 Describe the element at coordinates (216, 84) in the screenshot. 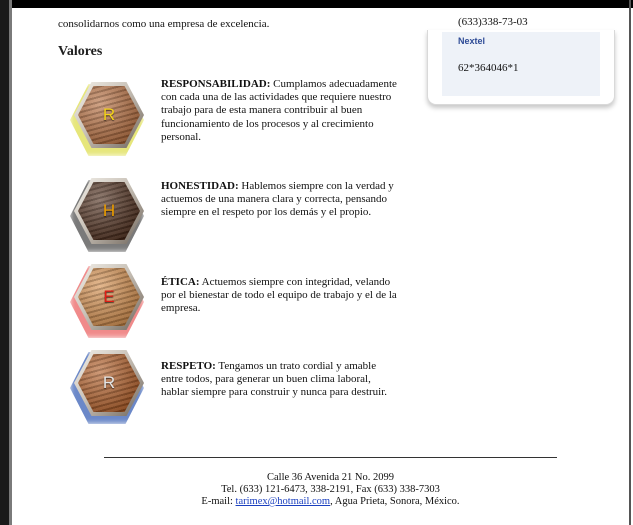

I see `value-heading: RESPONSABILIDAD:` at that location.